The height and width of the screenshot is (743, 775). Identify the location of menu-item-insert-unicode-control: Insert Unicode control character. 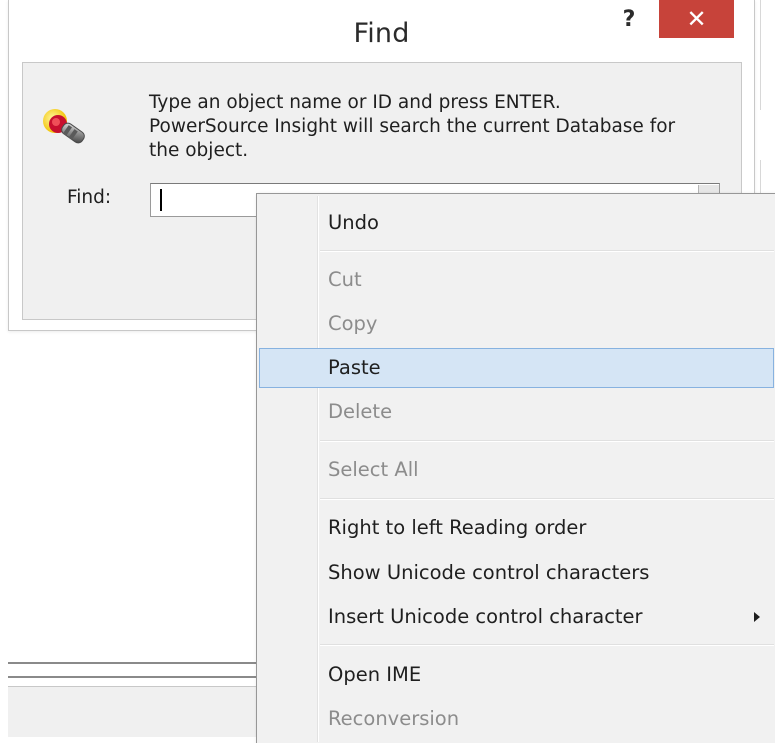
(516, 617).